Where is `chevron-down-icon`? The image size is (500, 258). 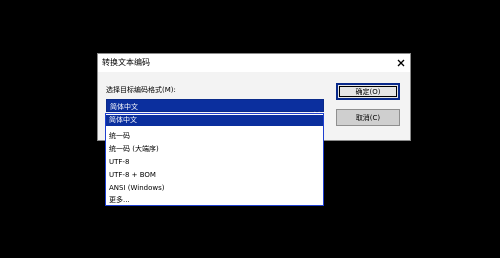 chevron-down-icon is located at coordinates (317, 109).